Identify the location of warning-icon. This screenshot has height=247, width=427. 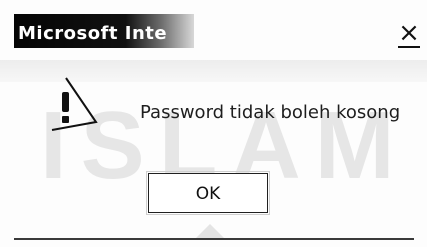
(74, 104).